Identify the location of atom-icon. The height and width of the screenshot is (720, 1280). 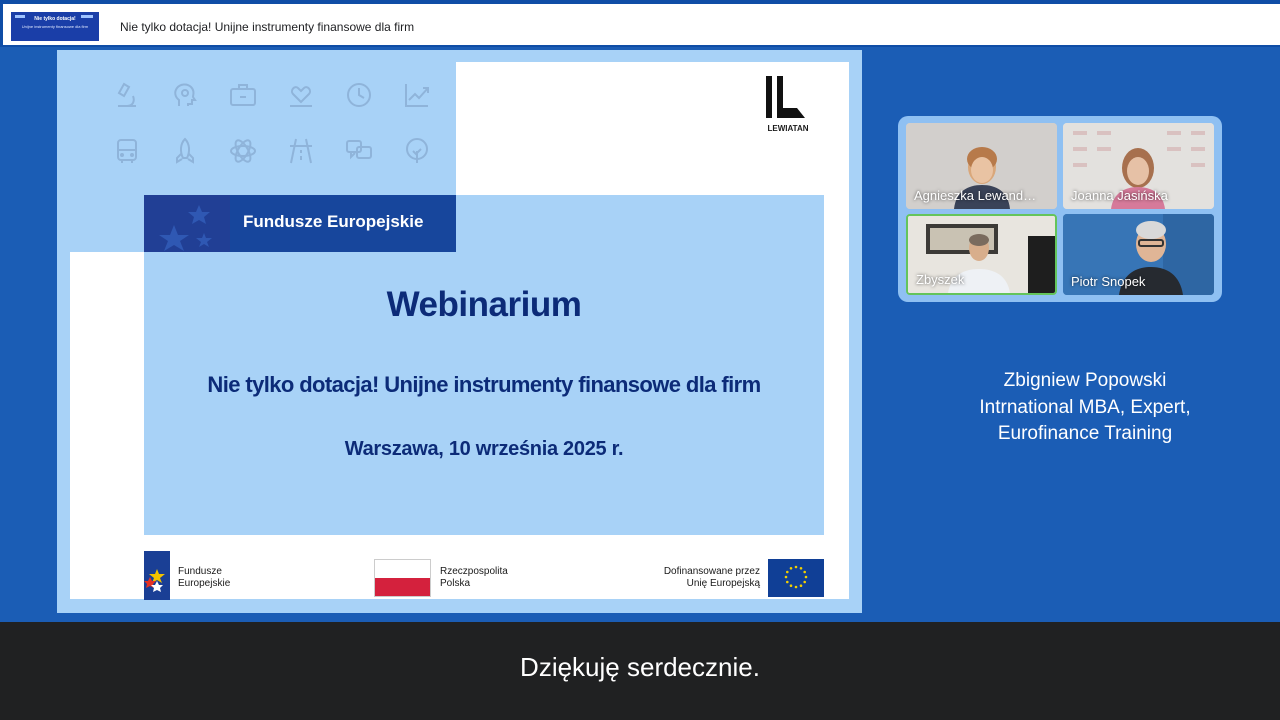
(243, 151).